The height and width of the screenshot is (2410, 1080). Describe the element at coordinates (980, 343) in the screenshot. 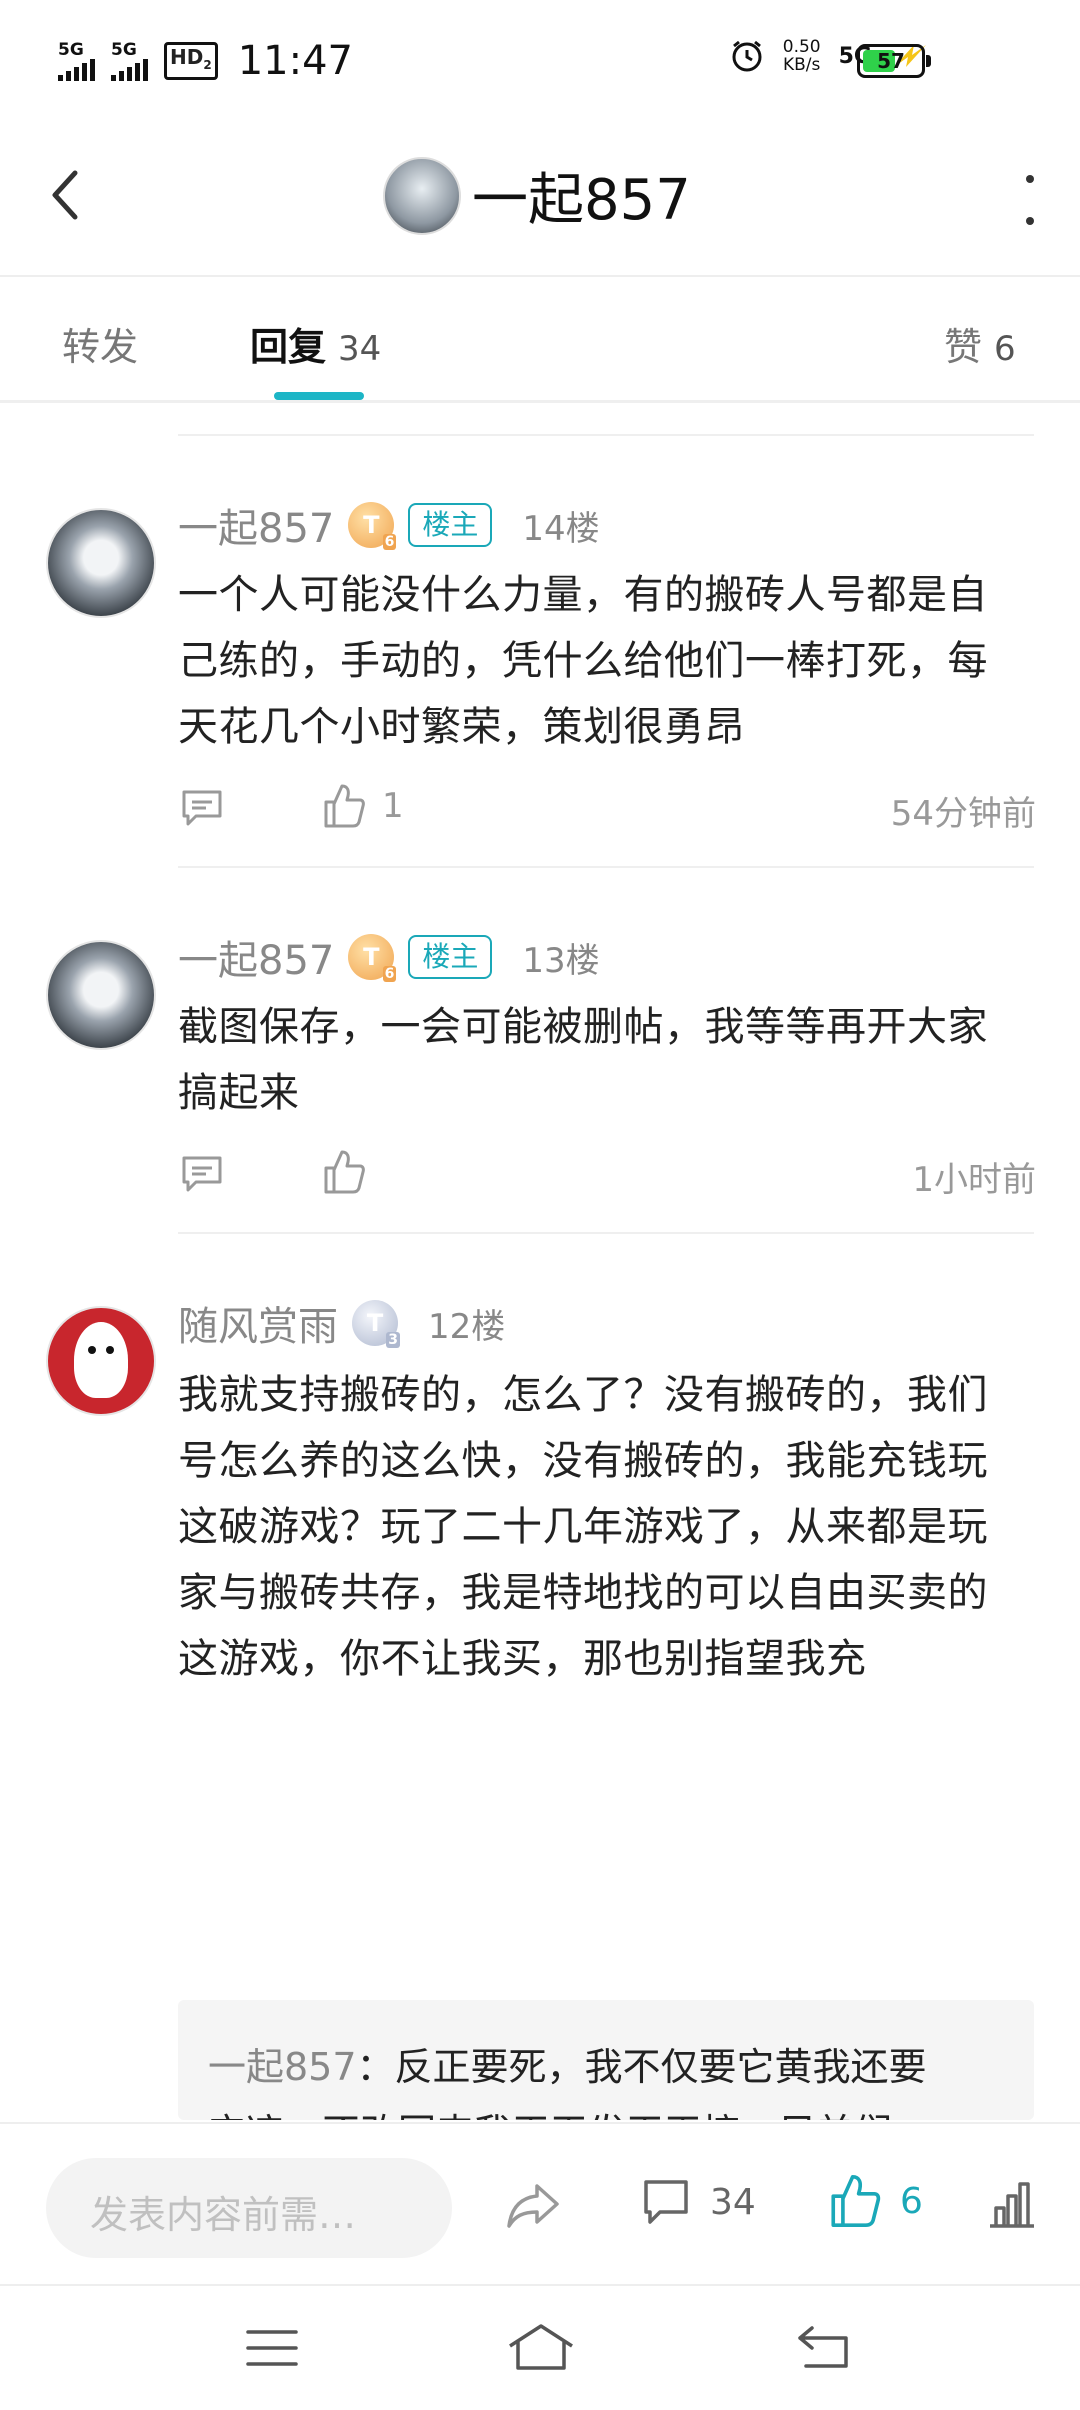

I see `tab-like: 赞6` at that location.